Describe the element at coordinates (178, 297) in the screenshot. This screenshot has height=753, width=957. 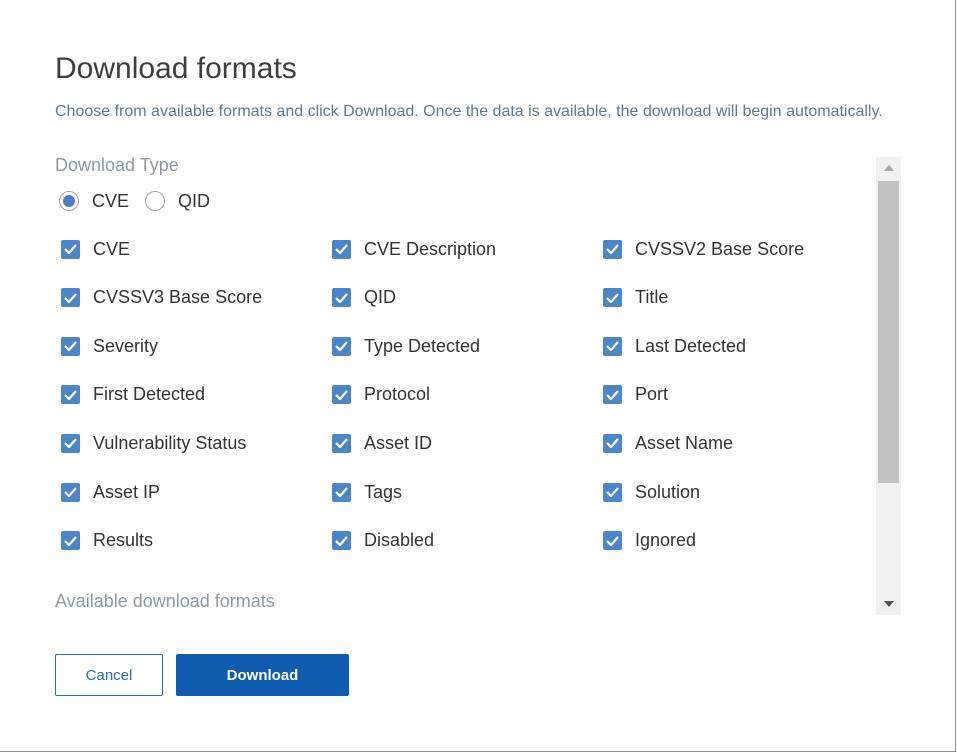
I see `checkbox-label: CVSSV3 Base Score` at that location.